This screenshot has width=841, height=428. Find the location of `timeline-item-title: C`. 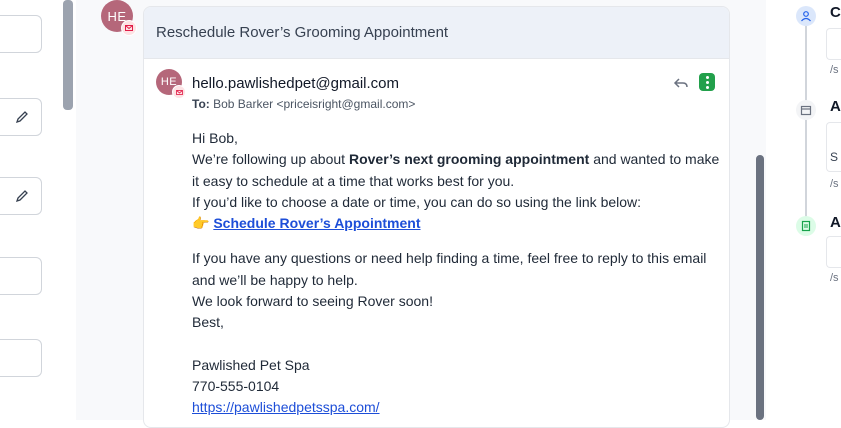

timeline-item-title: C is located at coordinates (835, 12).